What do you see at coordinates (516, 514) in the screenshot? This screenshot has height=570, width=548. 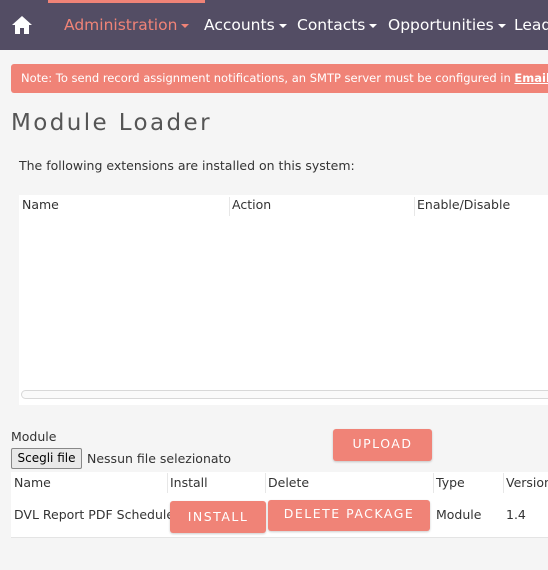 I see `package-version: 1.4` at bounding box center [516, 514].